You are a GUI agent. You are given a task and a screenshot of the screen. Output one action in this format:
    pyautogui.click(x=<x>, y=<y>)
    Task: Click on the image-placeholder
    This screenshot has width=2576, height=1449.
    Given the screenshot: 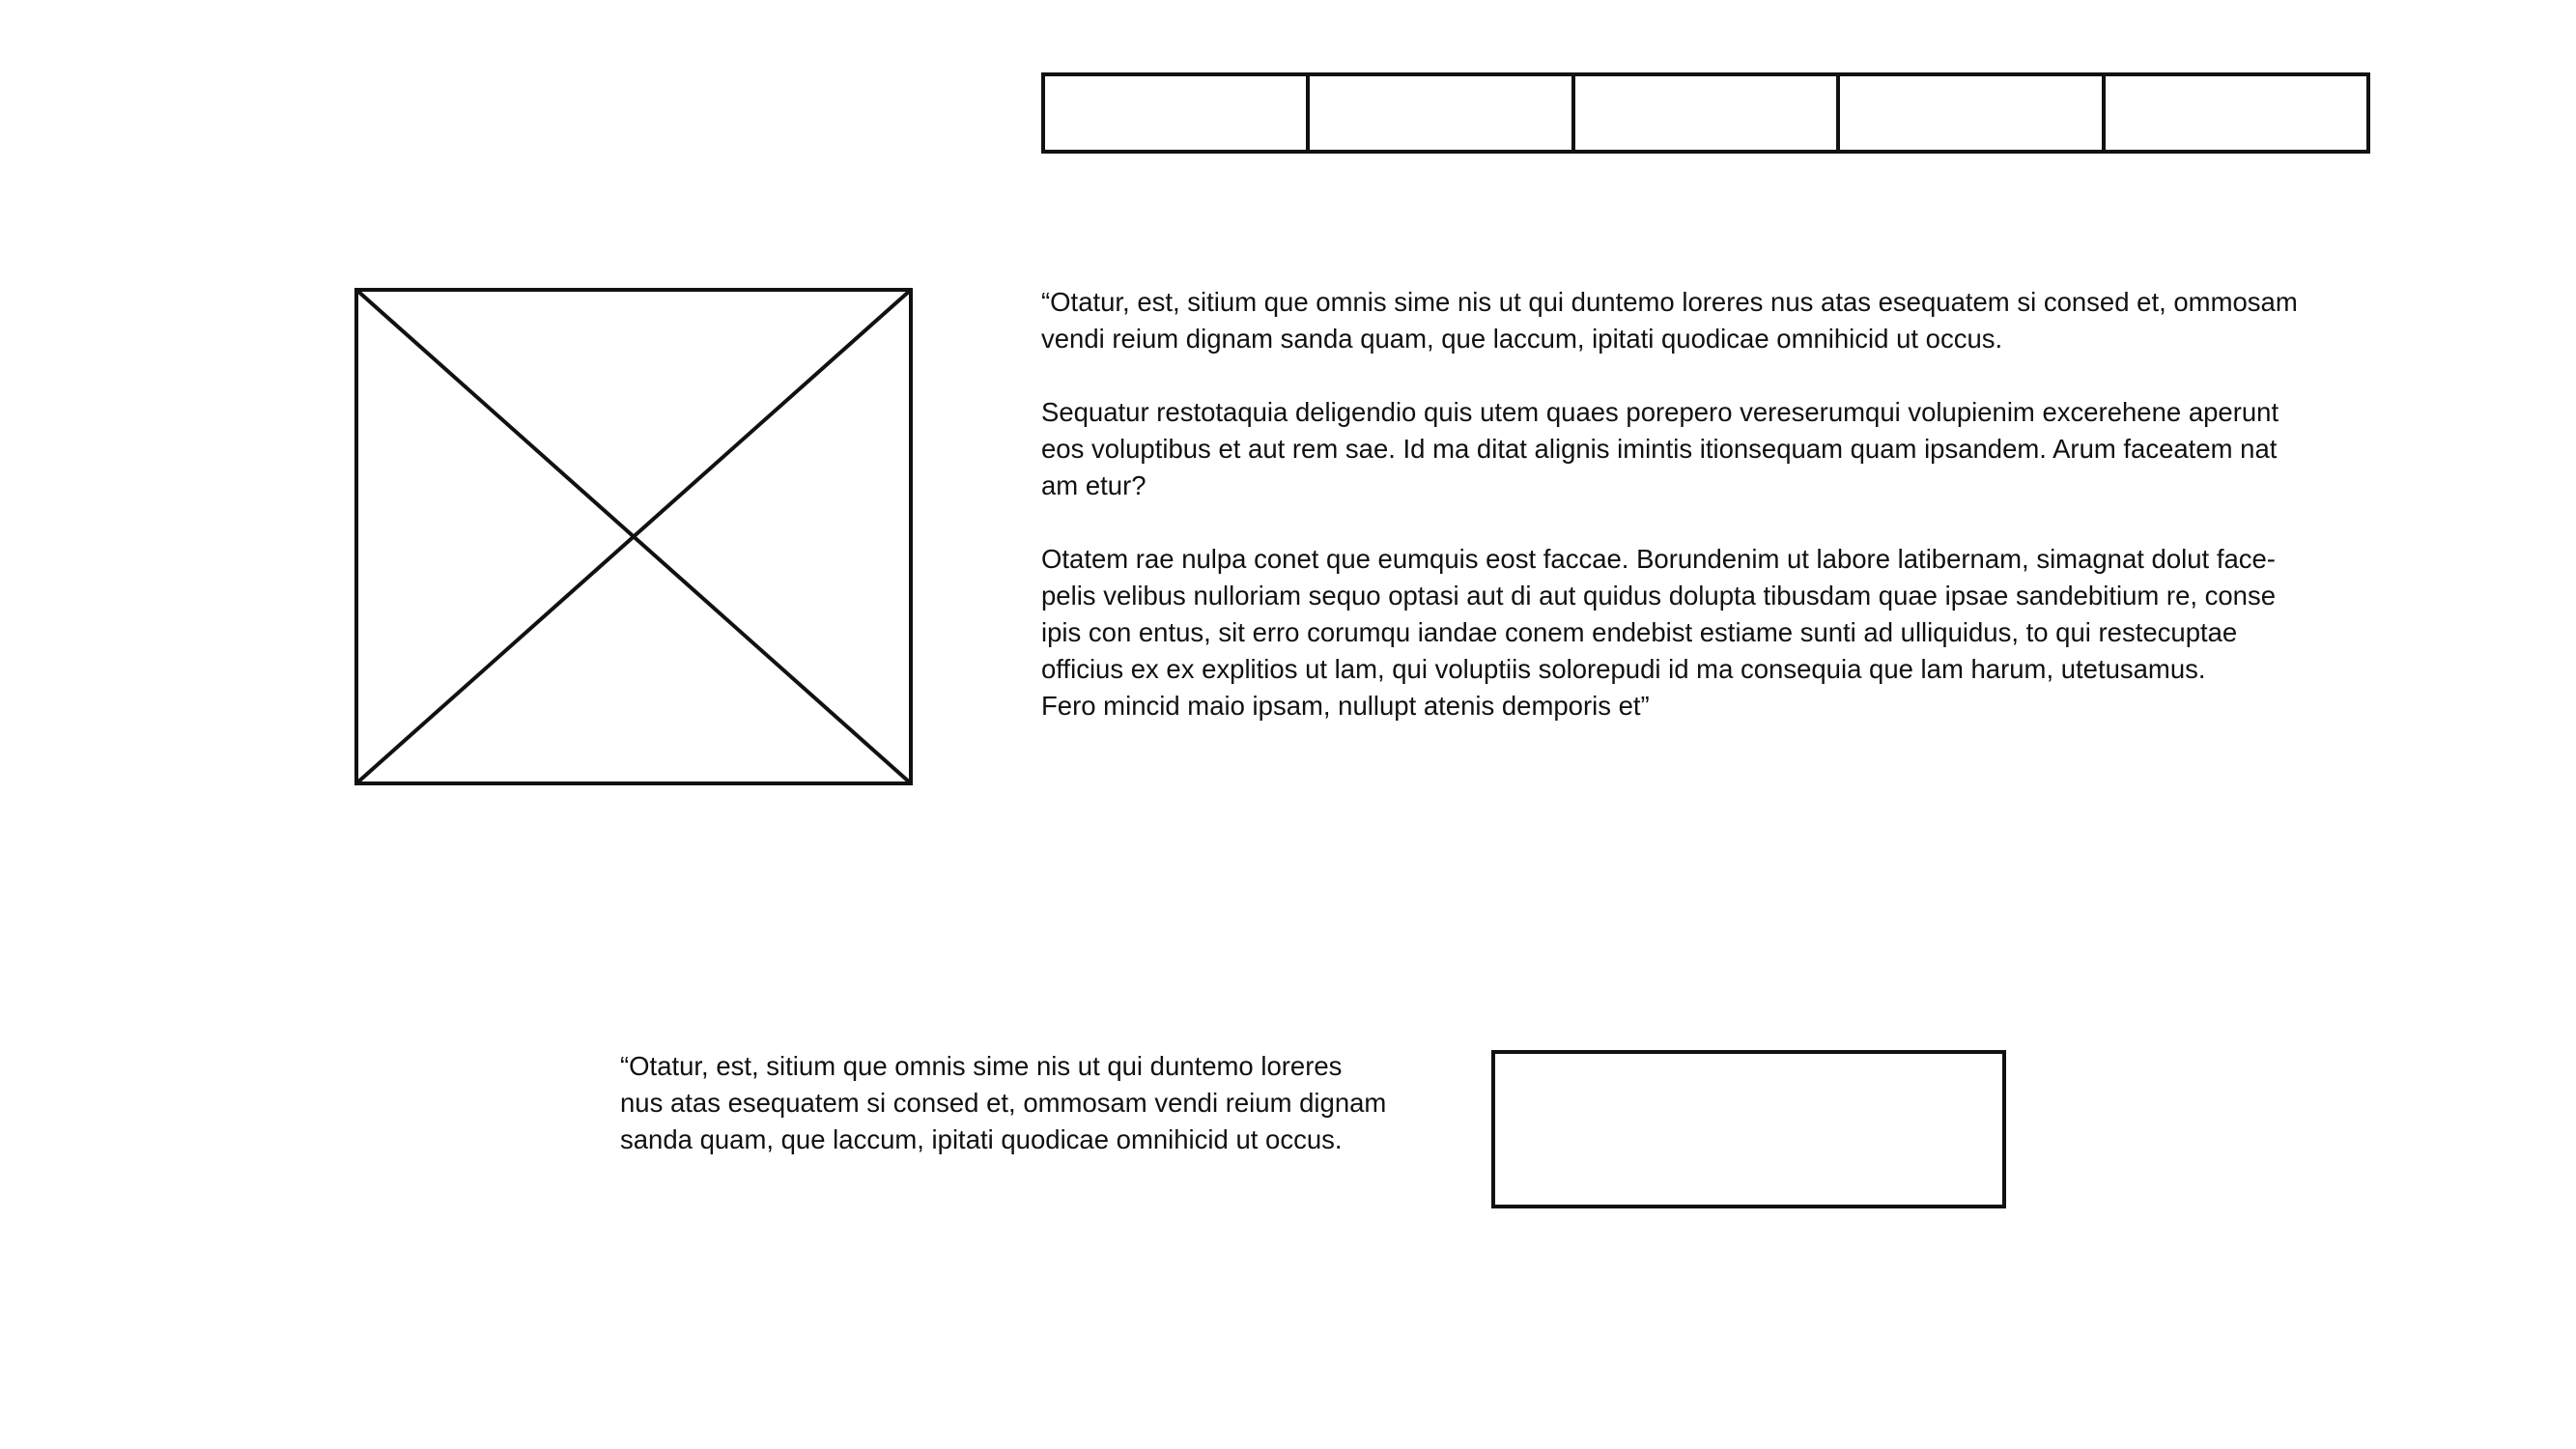 What is the action you would take?
    pyautogui.click(x=633, y=536)
    